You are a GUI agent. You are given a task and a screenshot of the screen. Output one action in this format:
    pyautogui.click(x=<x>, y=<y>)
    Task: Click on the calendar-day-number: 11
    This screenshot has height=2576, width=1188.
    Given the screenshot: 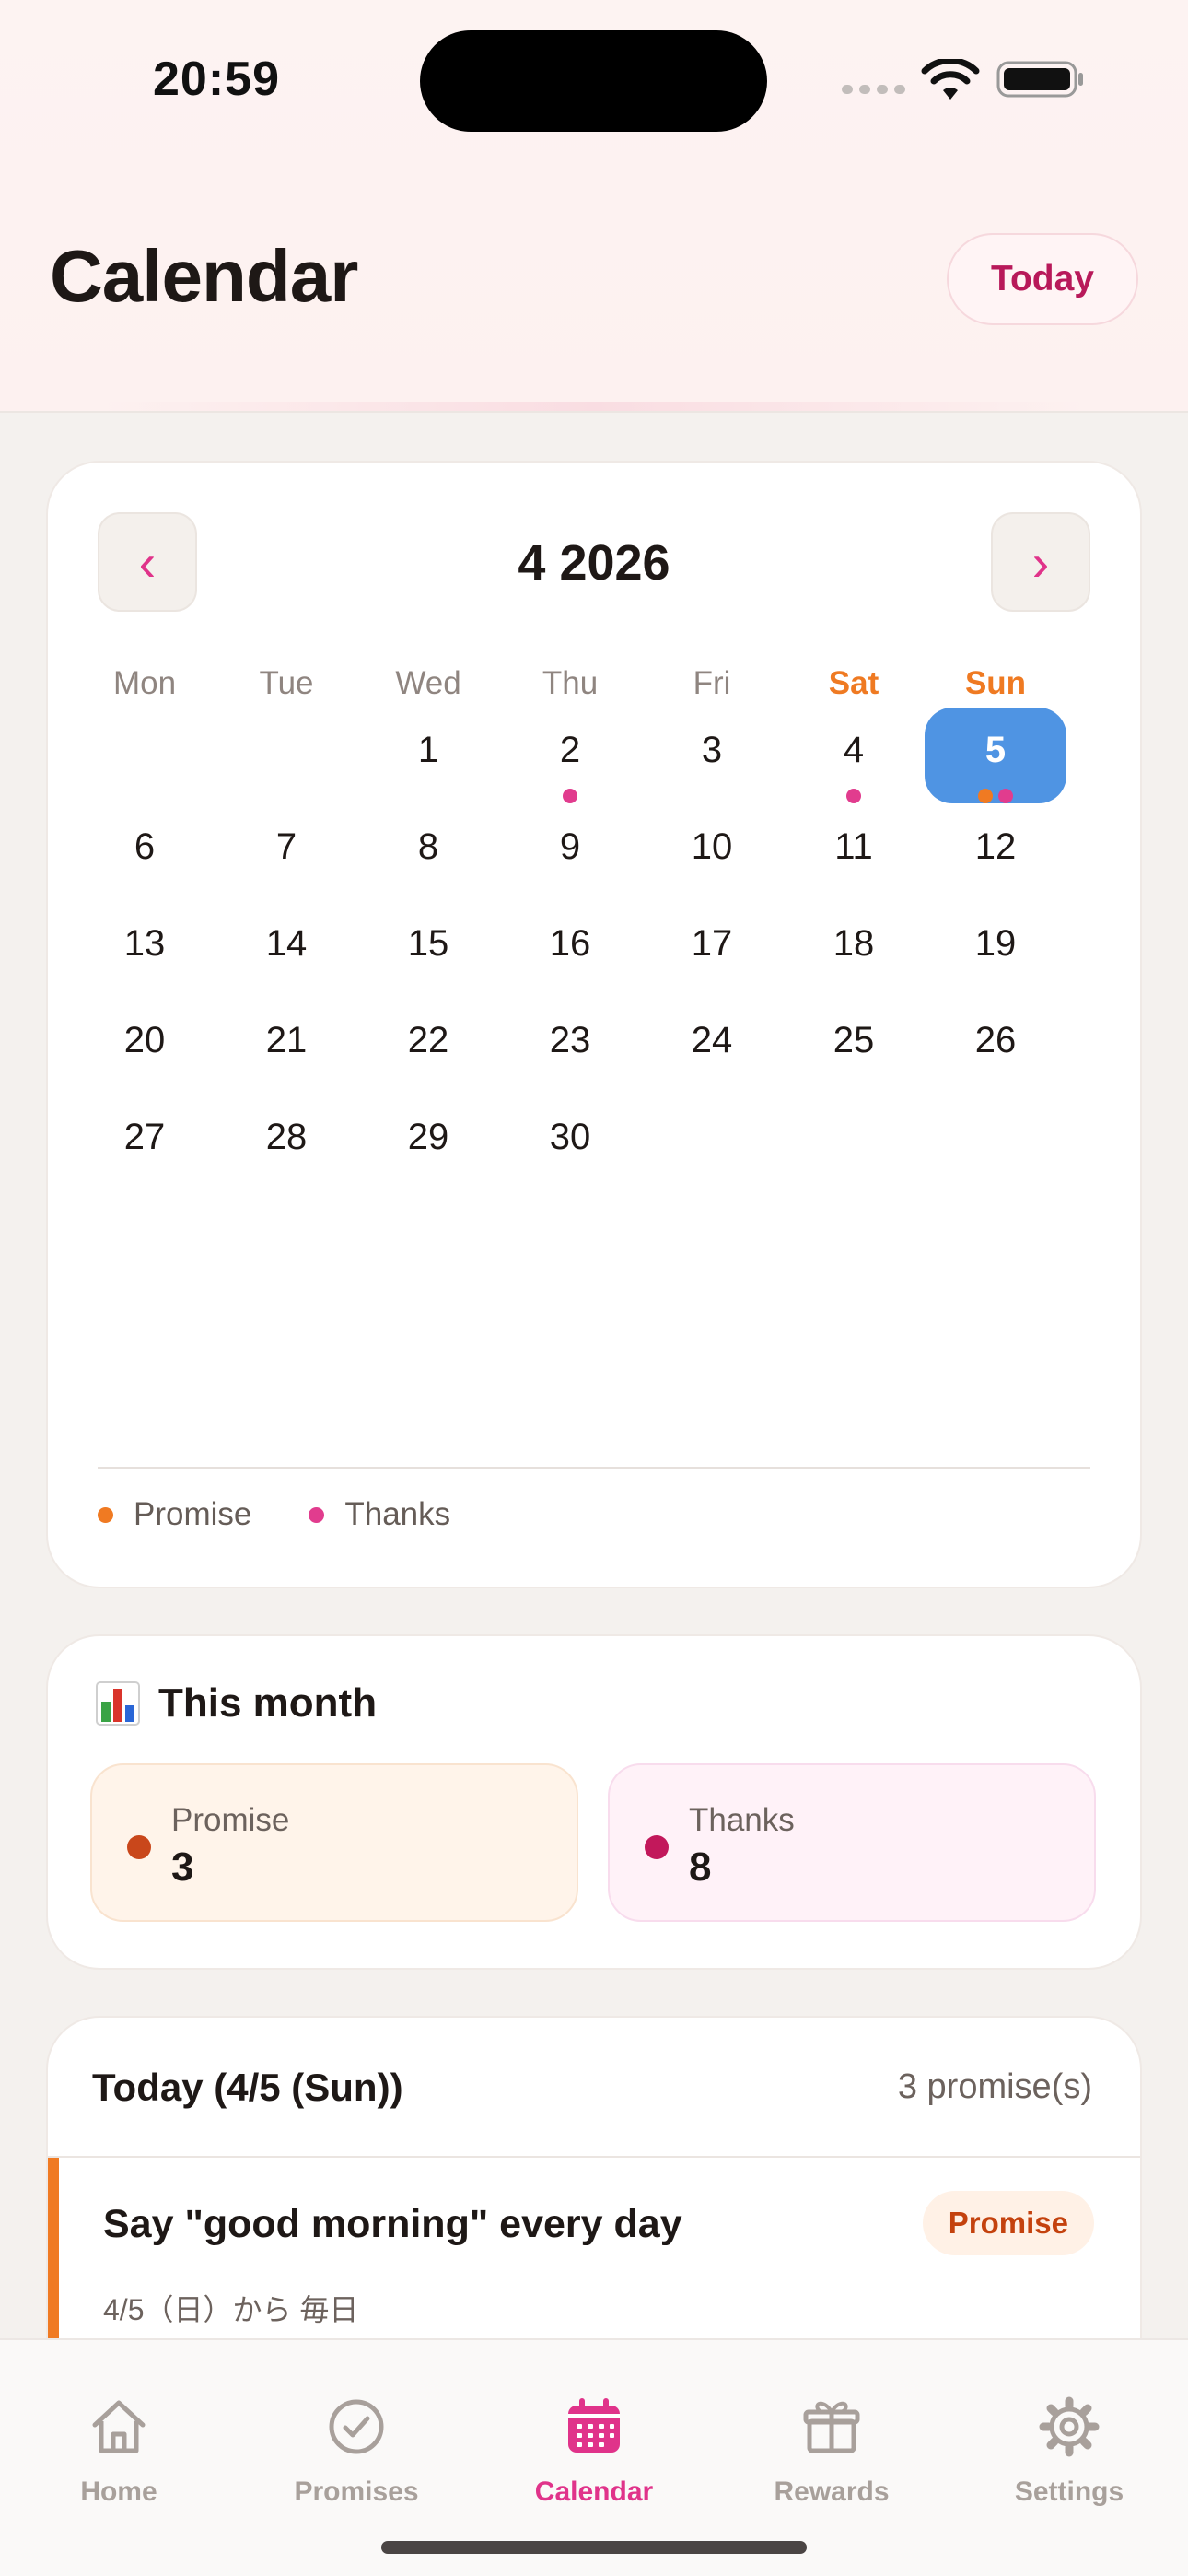 What is the action you would take?
    pyautogui.click(x=853, y=846)
    